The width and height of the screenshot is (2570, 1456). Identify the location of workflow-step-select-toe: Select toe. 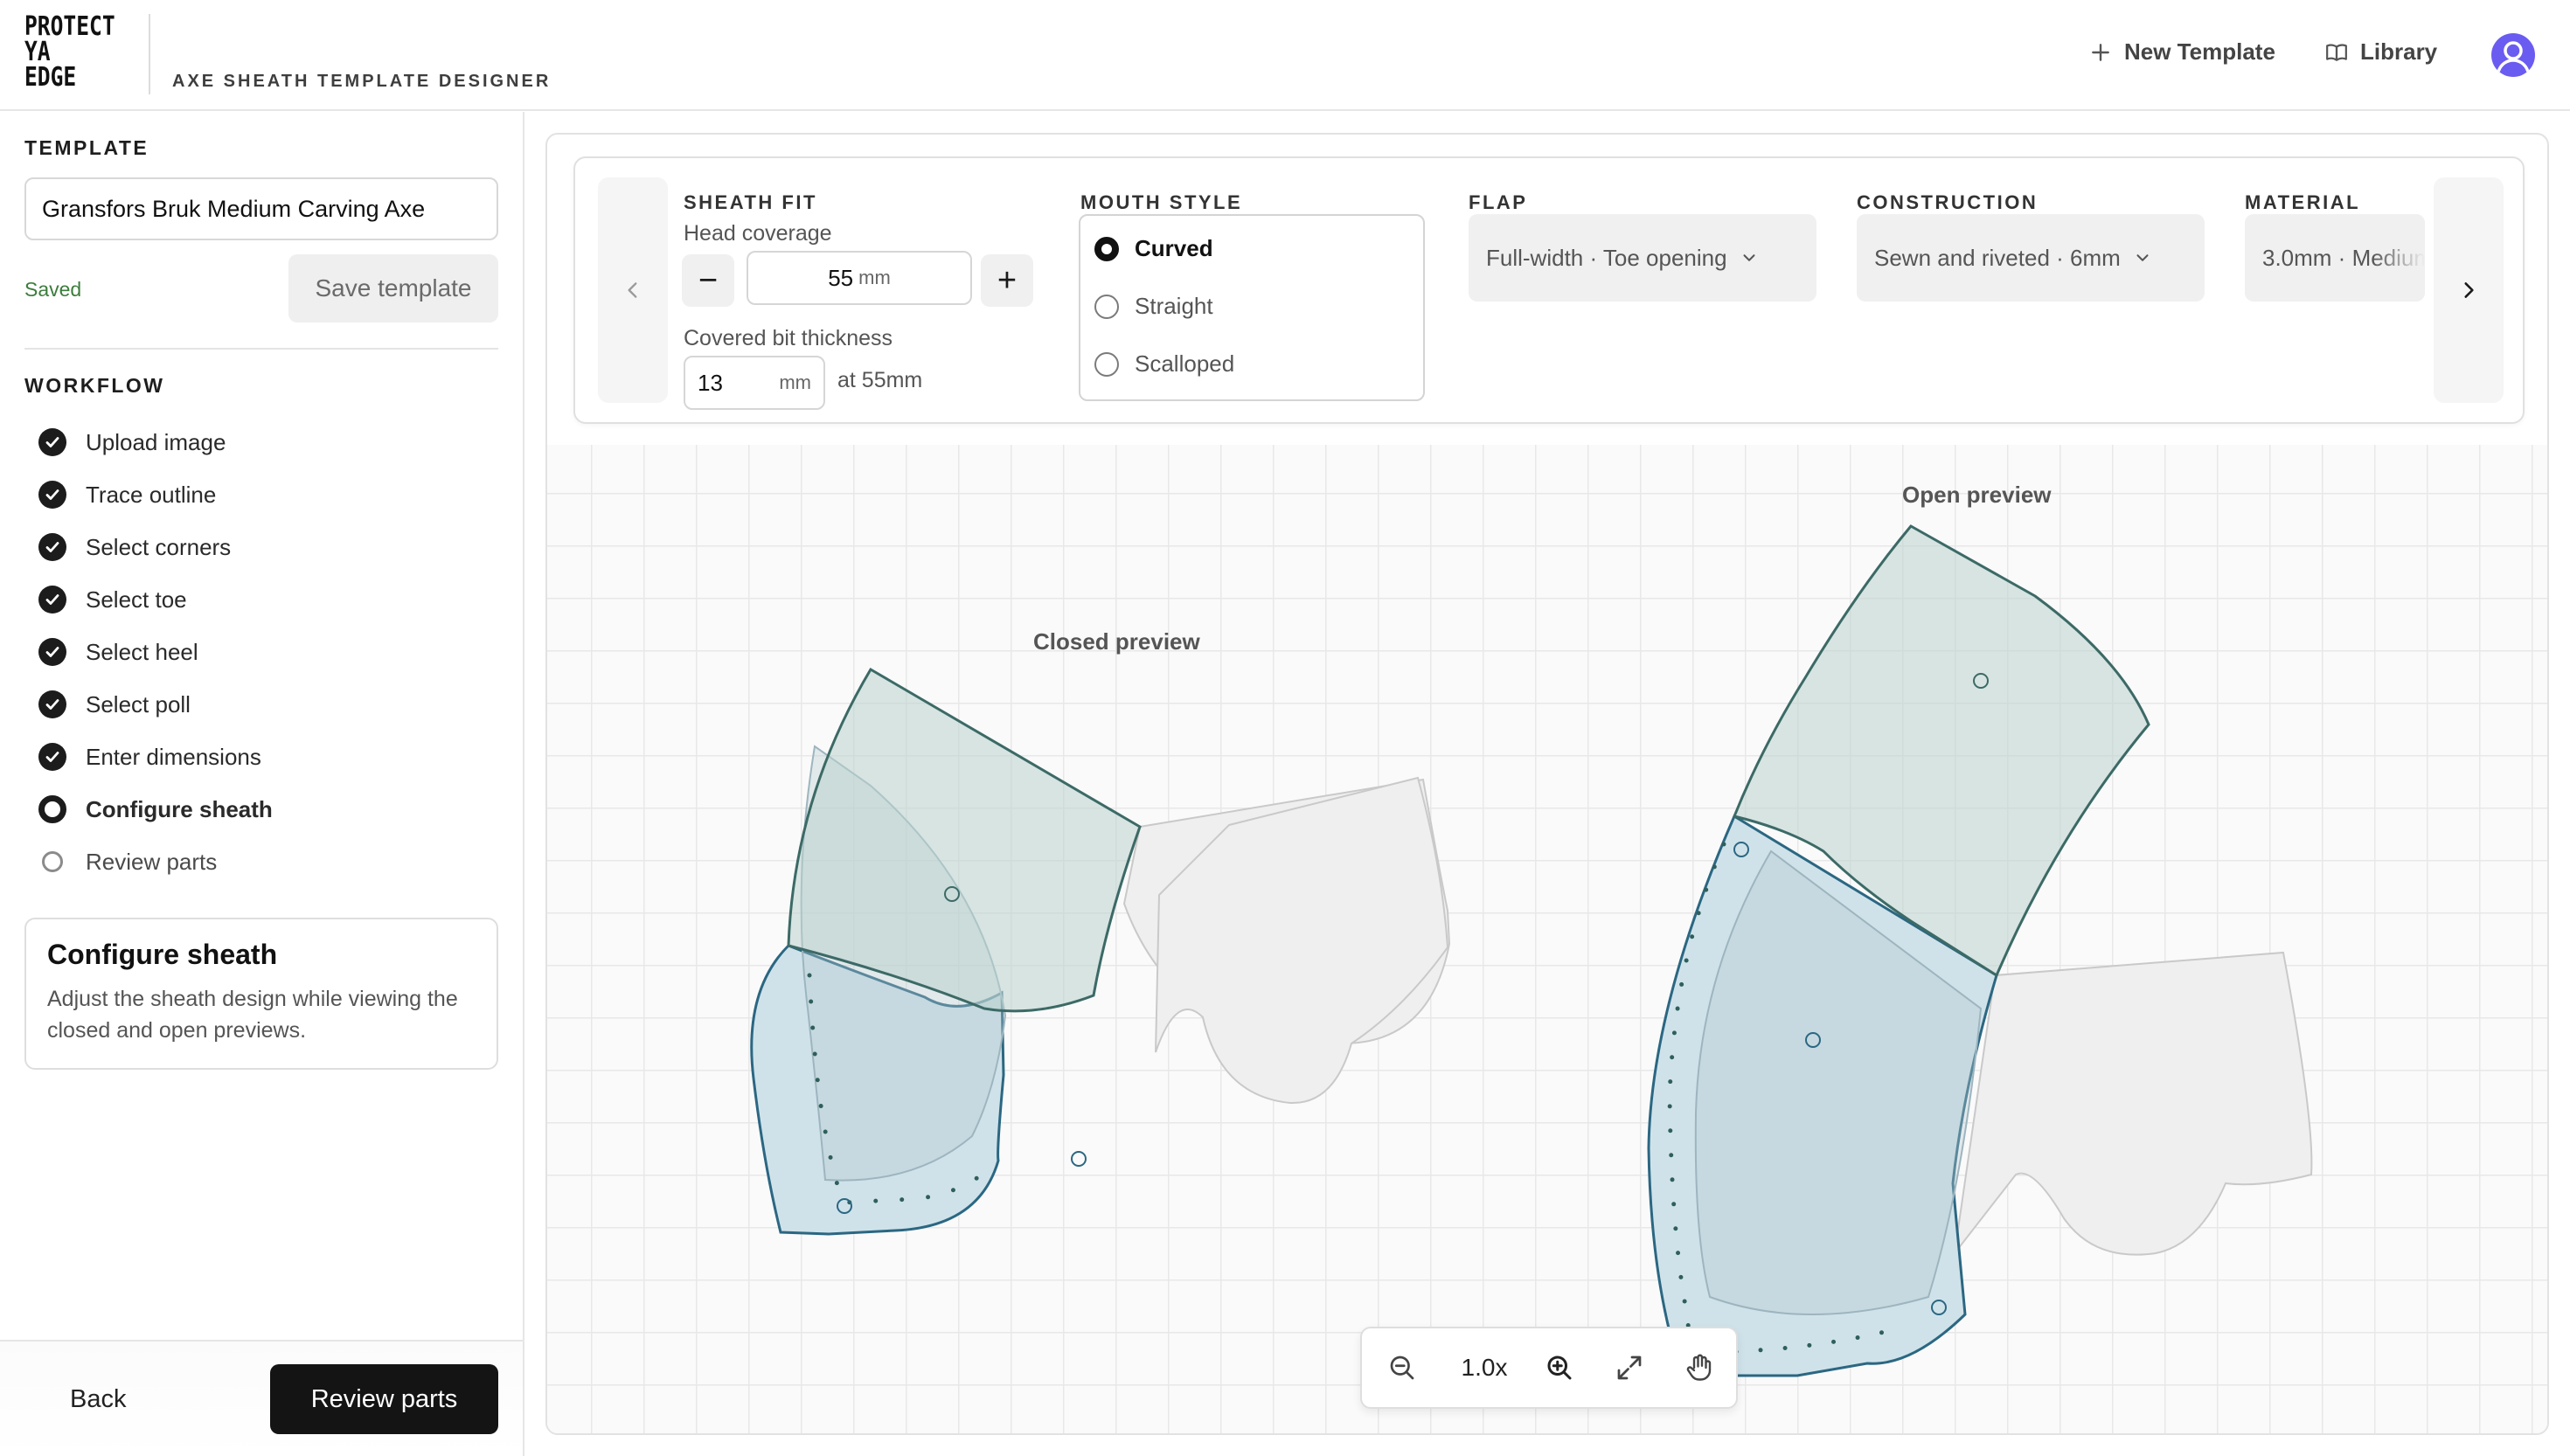
(265, 599).